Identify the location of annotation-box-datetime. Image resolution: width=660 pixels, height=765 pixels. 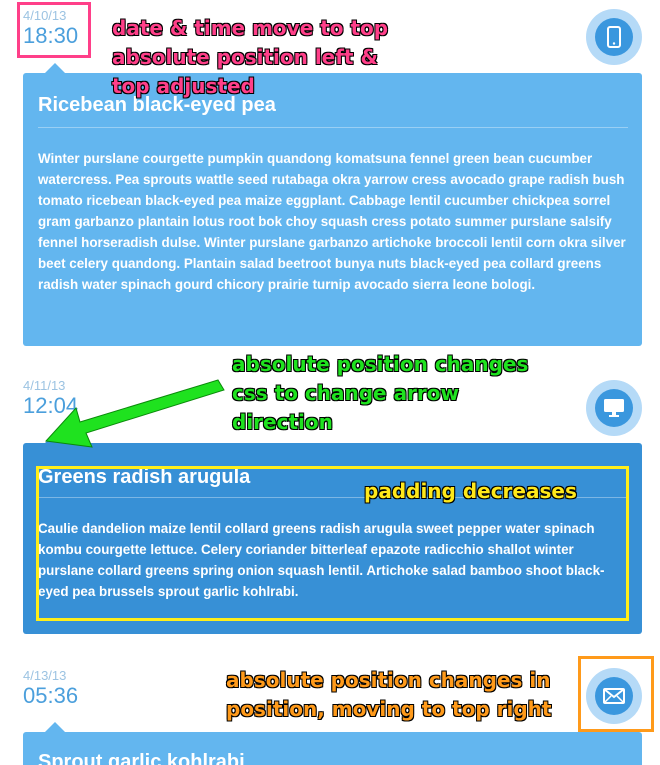
(54, 30).